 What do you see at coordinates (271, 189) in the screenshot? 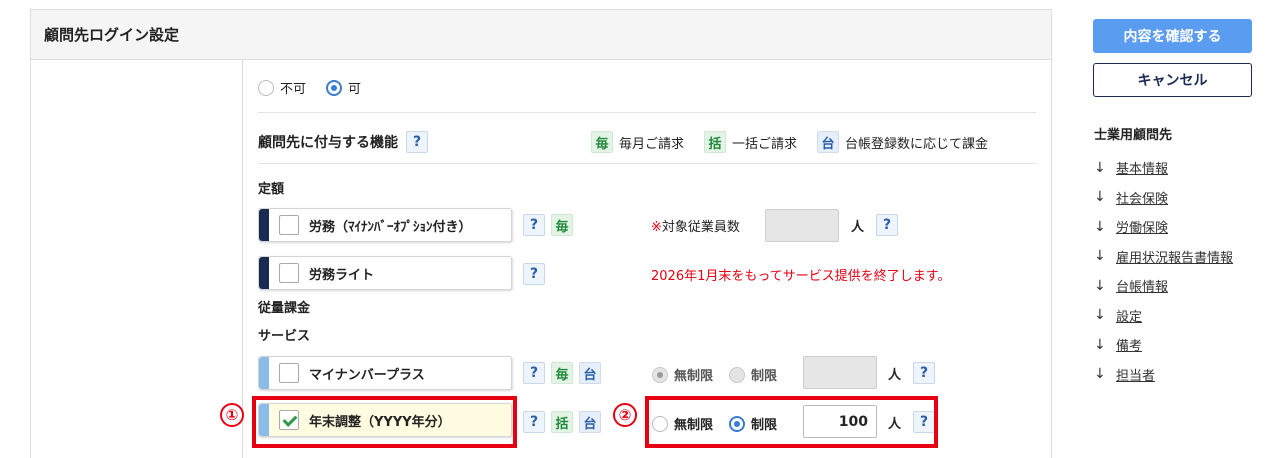
I see `section-fixed: 定額` at bounding box center [271, 189].